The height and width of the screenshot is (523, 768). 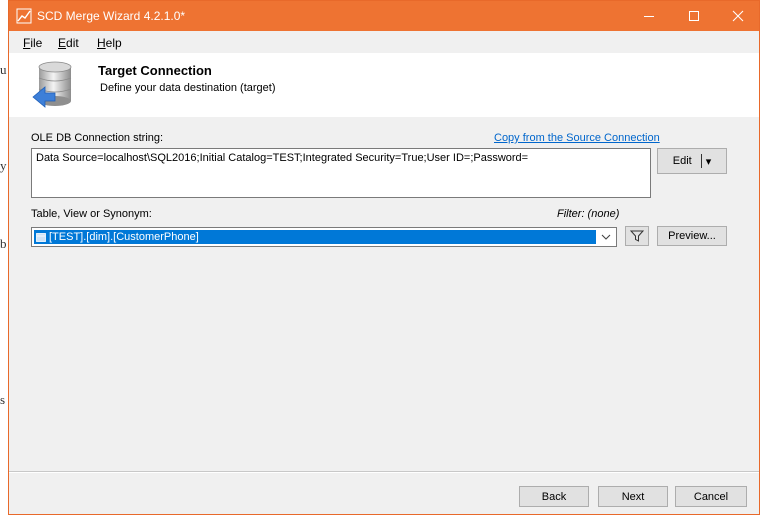 I want to click on menu-help-label: elp, so click(x=113, y=43).